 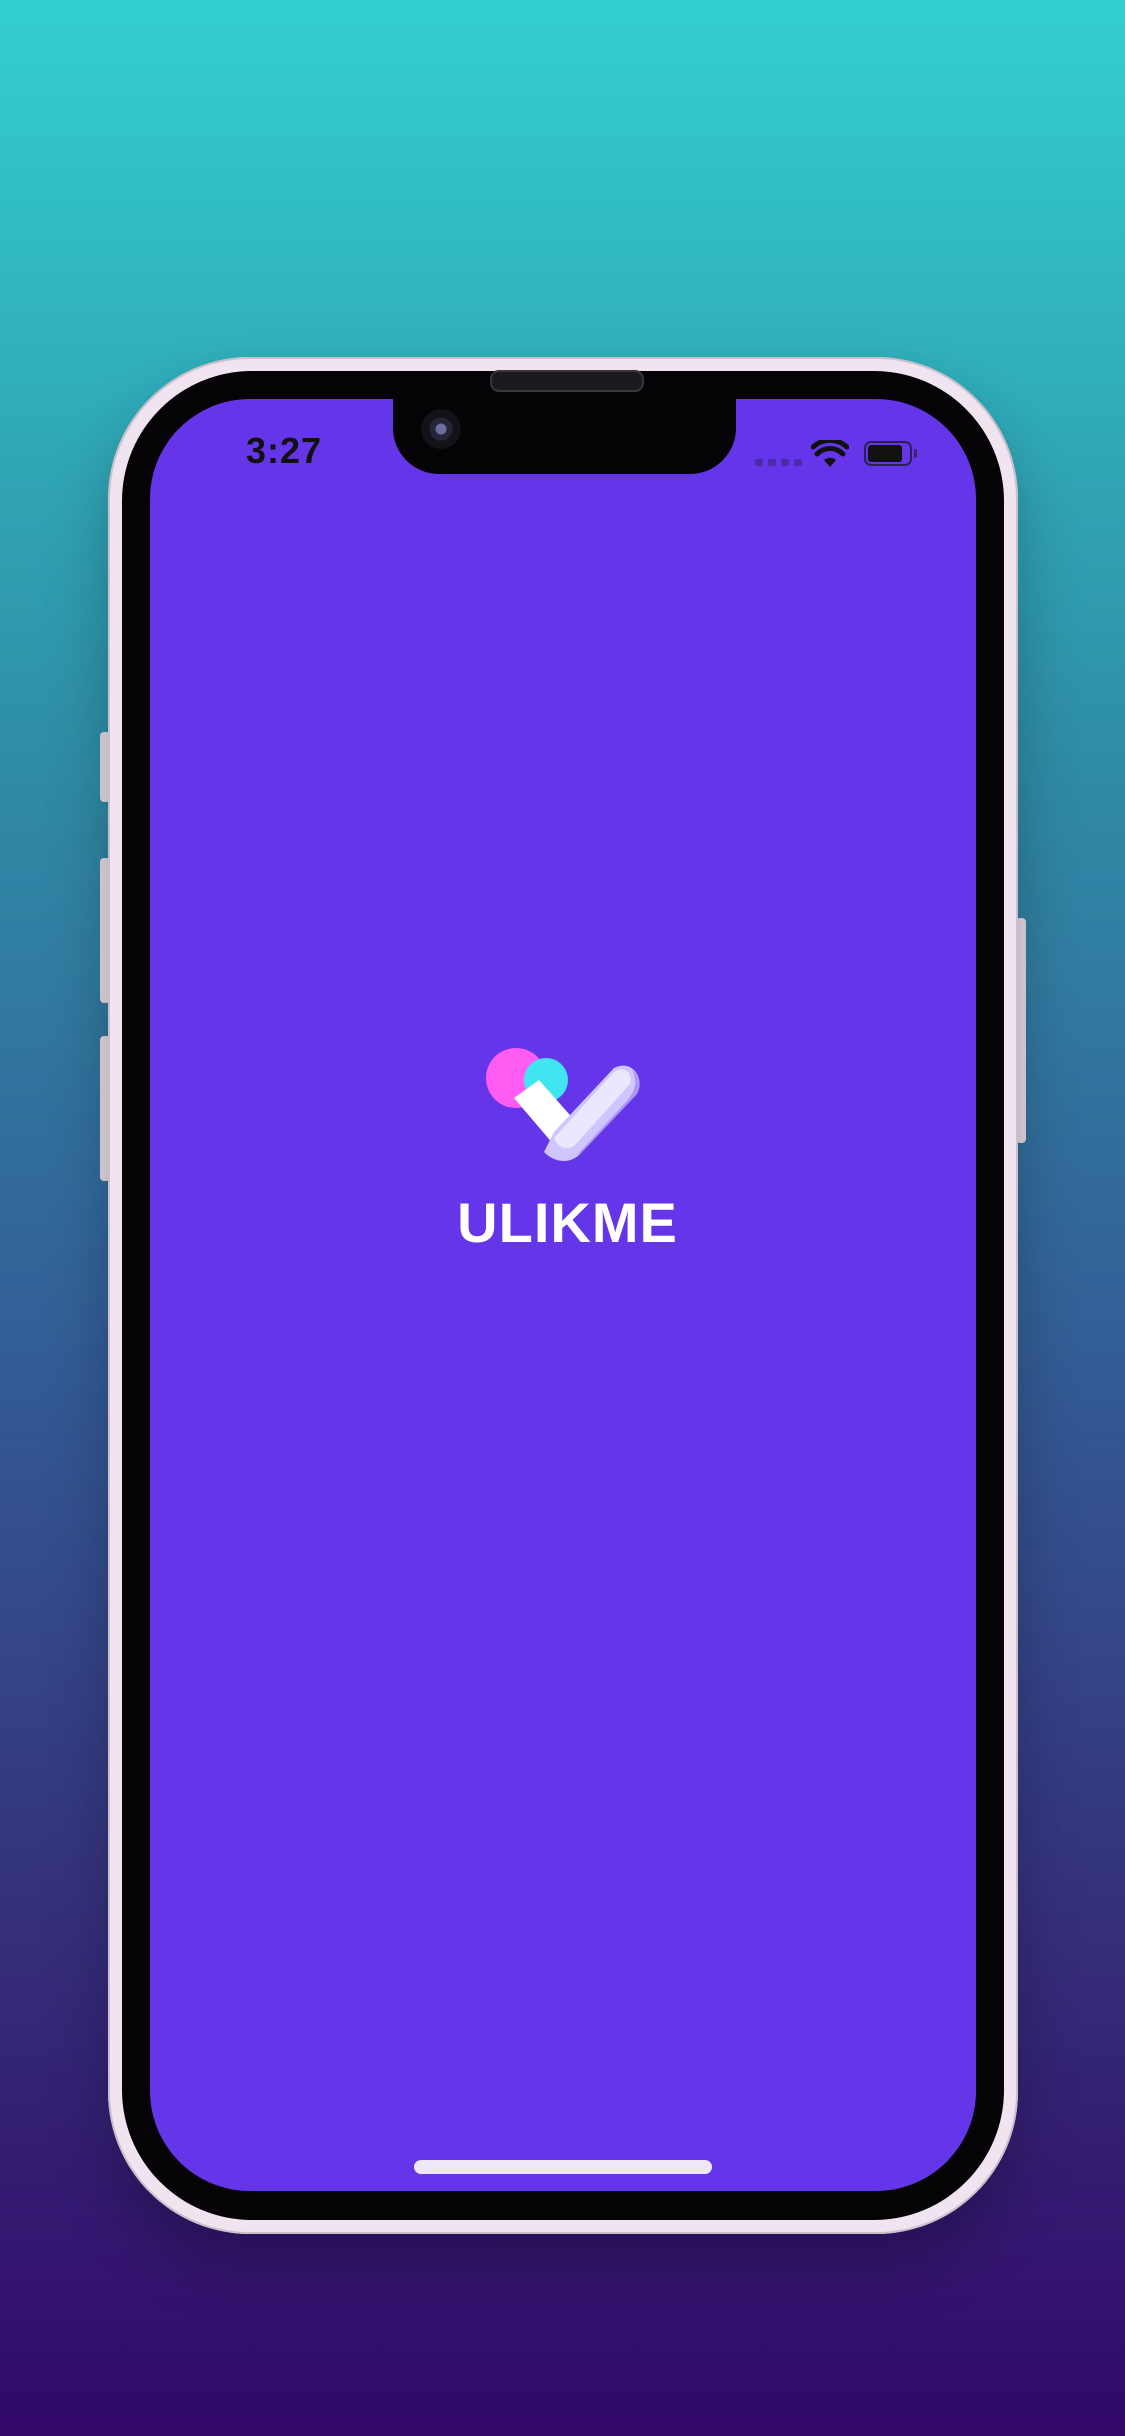 I want to click on wifi-icon, so click(x=830, y=453).